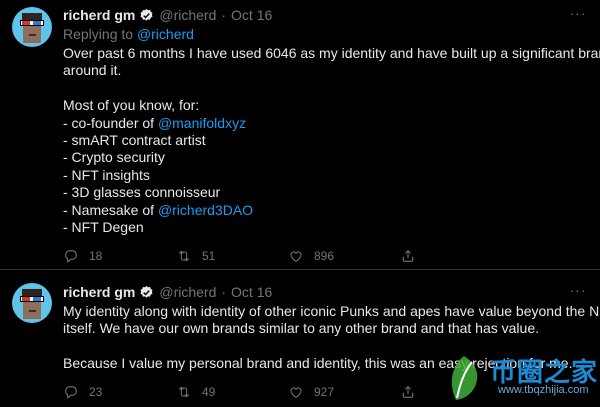 The width and height of the screenshot is (600, 407). What do you see at coordinates (92, 70) in the screenshot?
I see `text-line: around it.` at bounding box center [92, 70].